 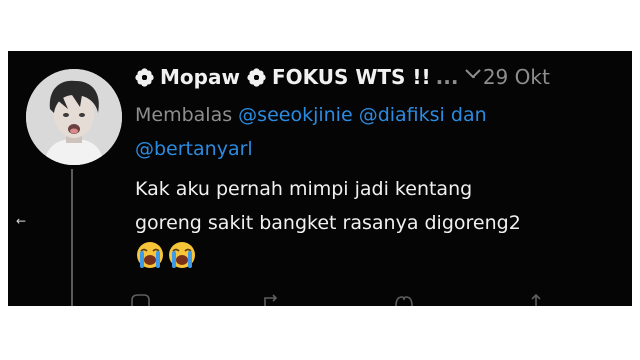 I want to click on tweet-header: Mopaw FOKUS WTS !! ... · 29 Okt, so click(x=342, y=77).